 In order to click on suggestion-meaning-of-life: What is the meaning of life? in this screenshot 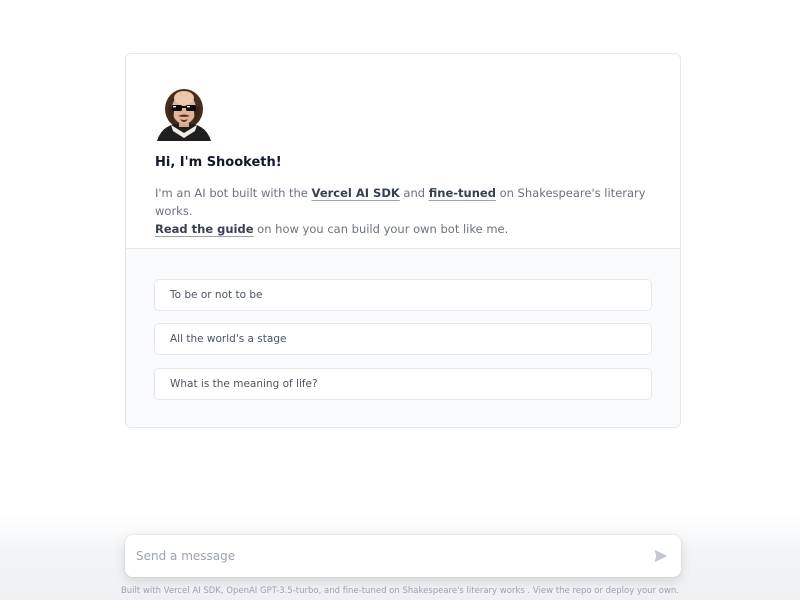, I will do `click(403, 384)`.